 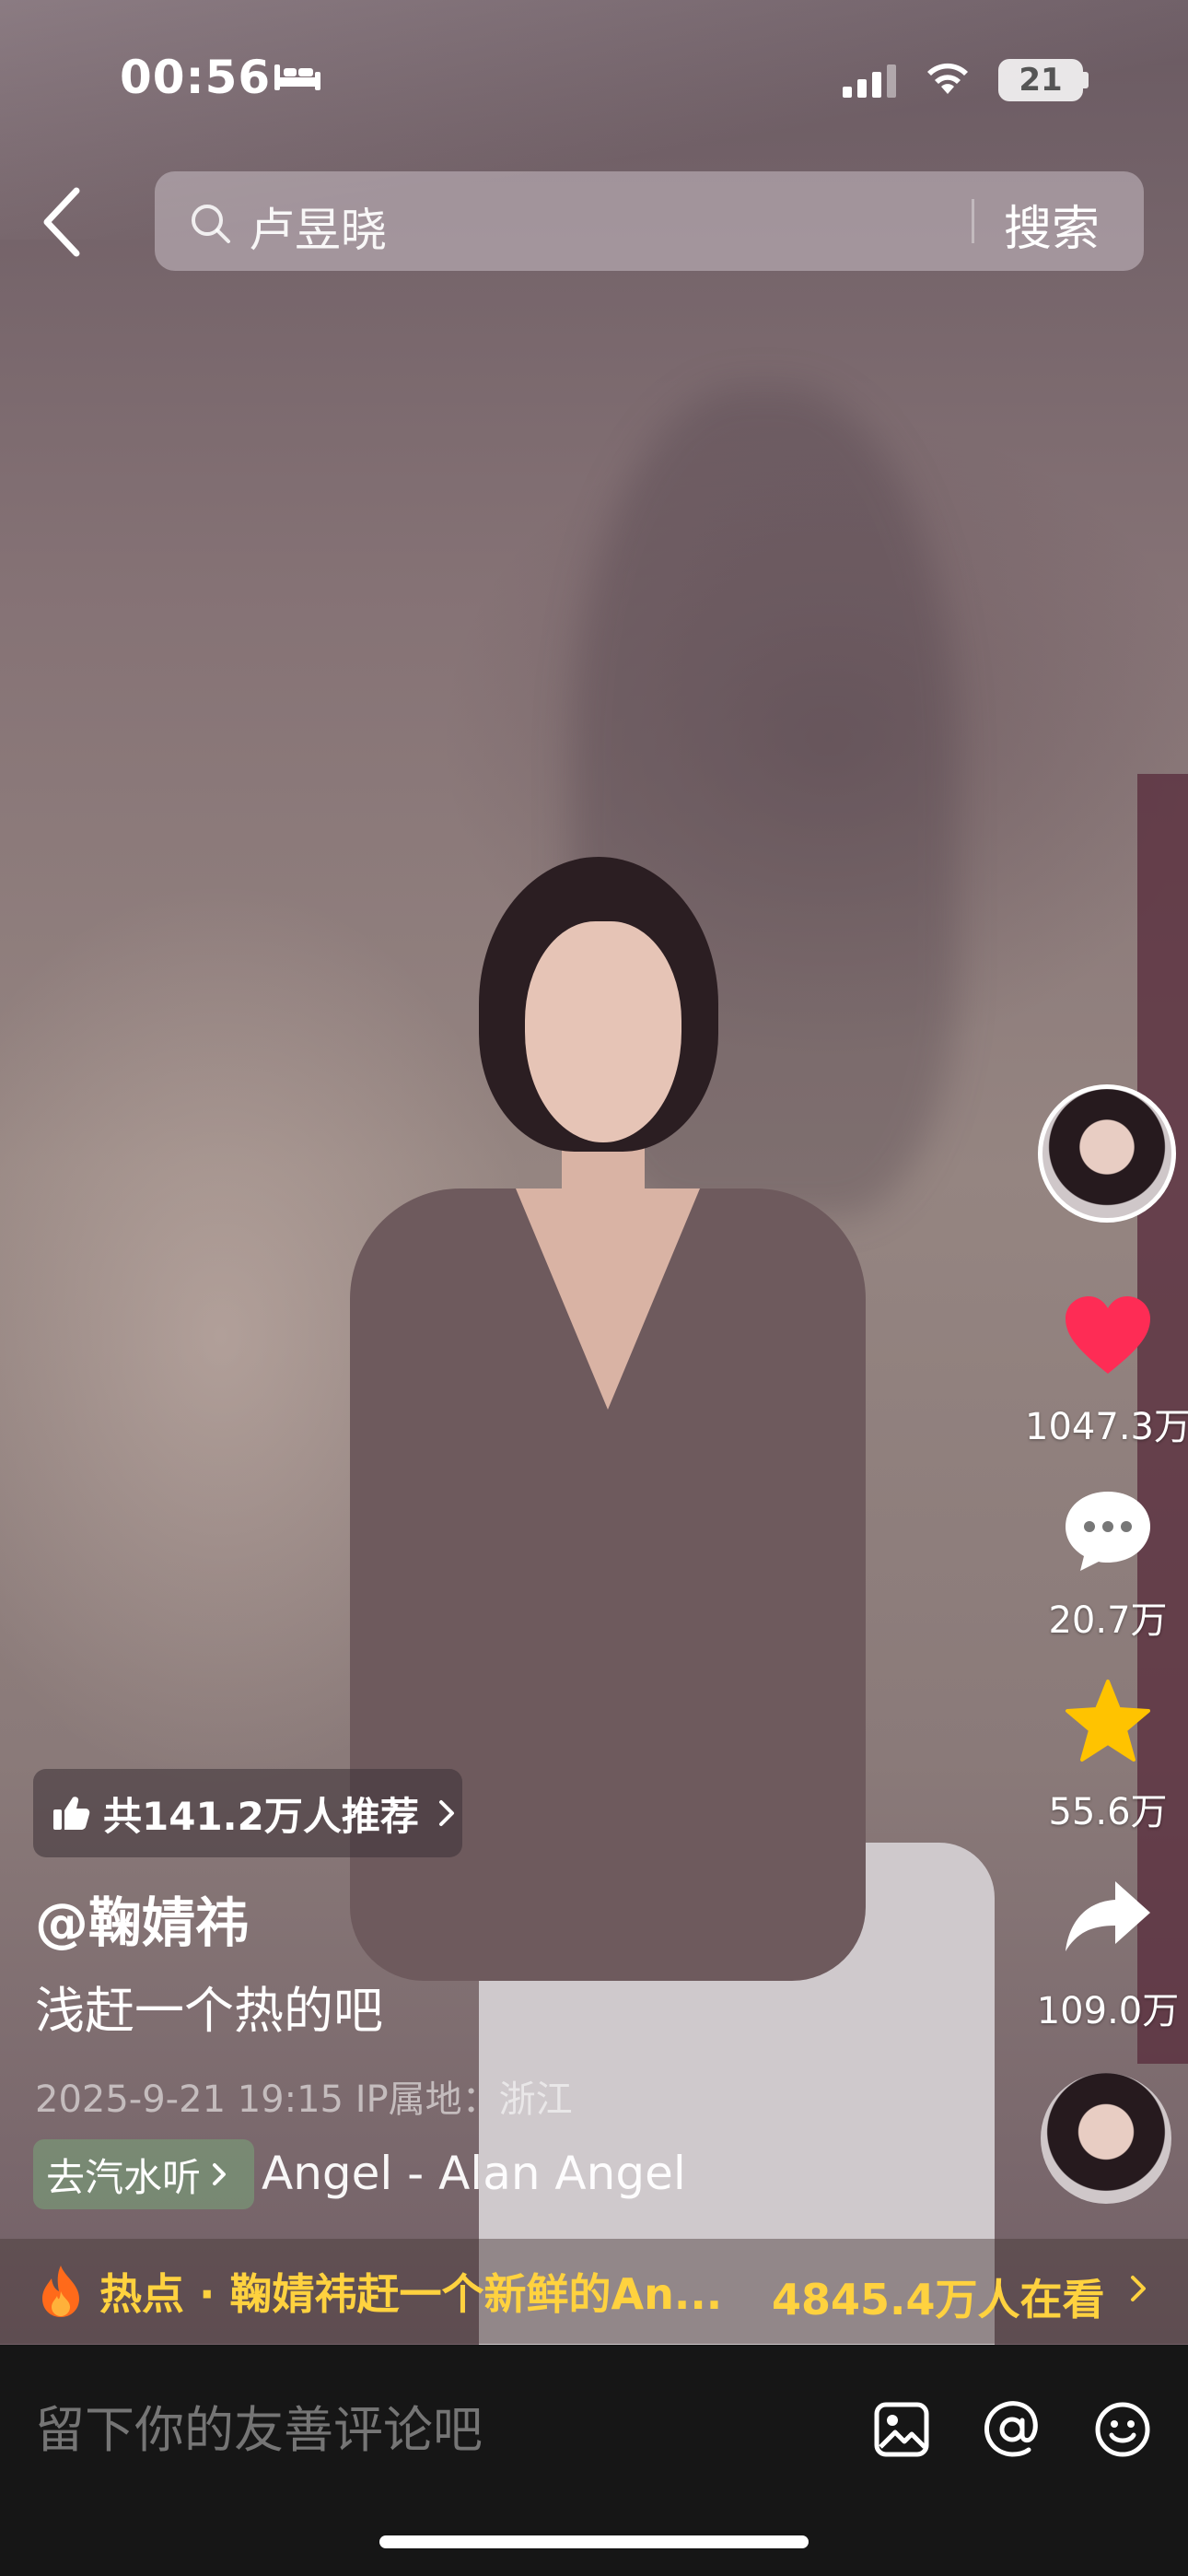 What do you see at coordinates (261, 1816) in the screenshot?
I see `recommend-text: 共141.2万人推荐` at bounding box center [261, 1816].